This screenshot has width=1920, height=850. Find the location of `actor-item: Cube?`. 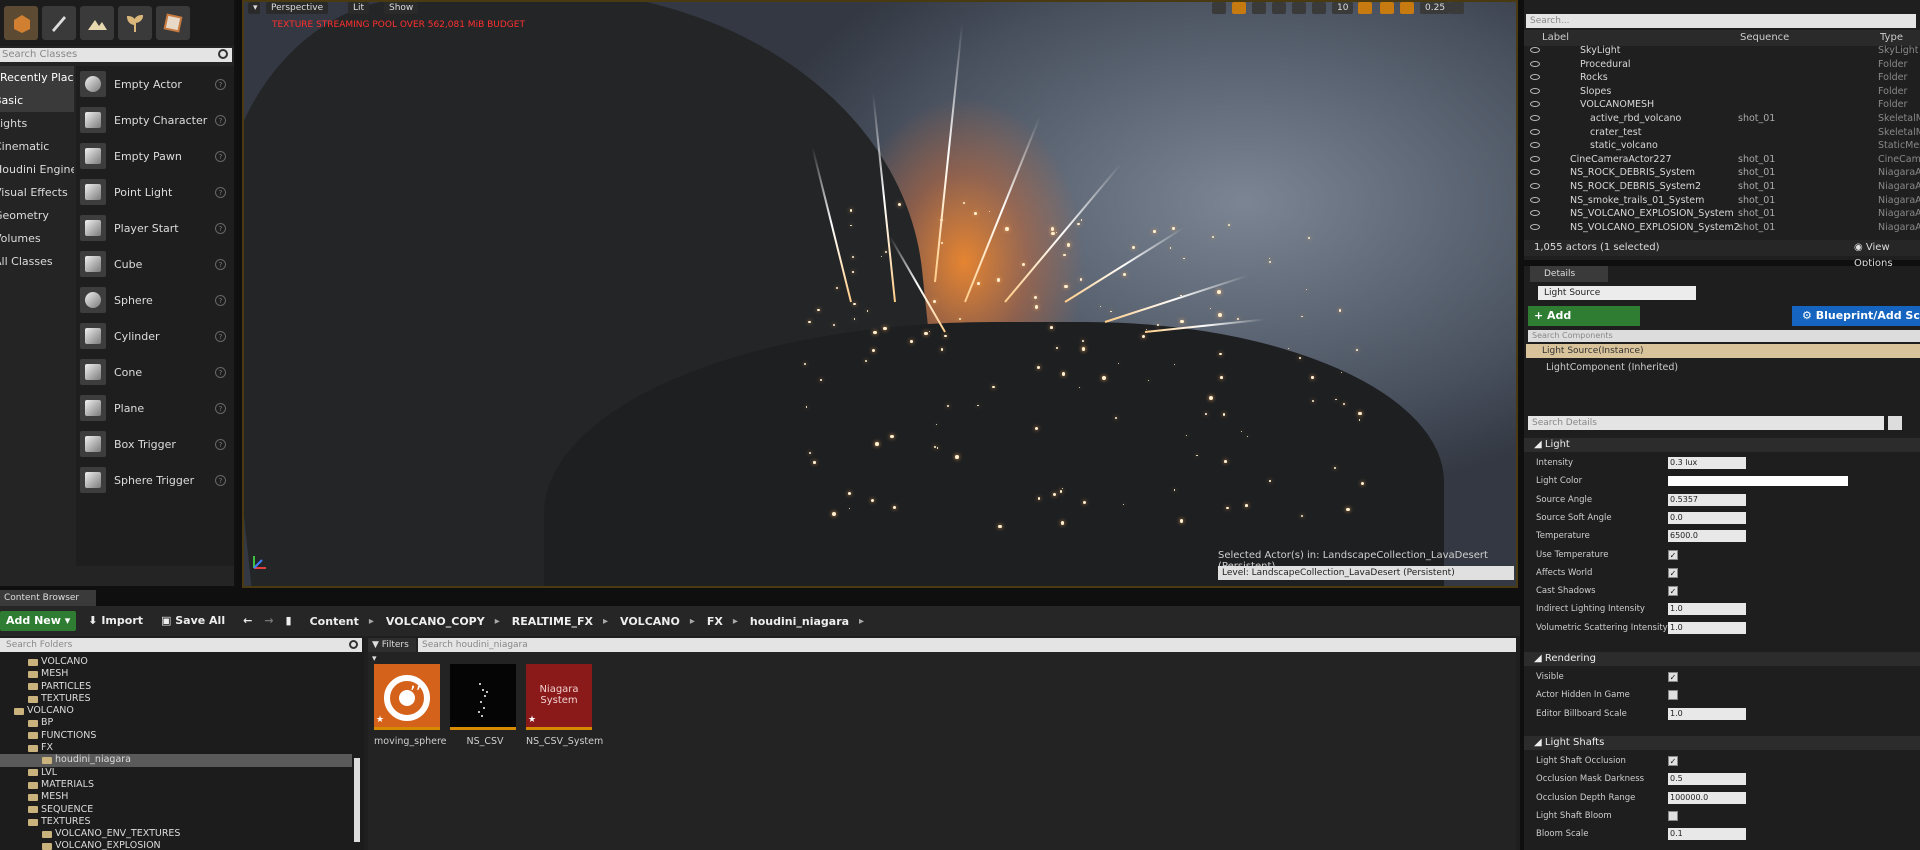

actor-item: Cube? is located at coordinates (155, 264).